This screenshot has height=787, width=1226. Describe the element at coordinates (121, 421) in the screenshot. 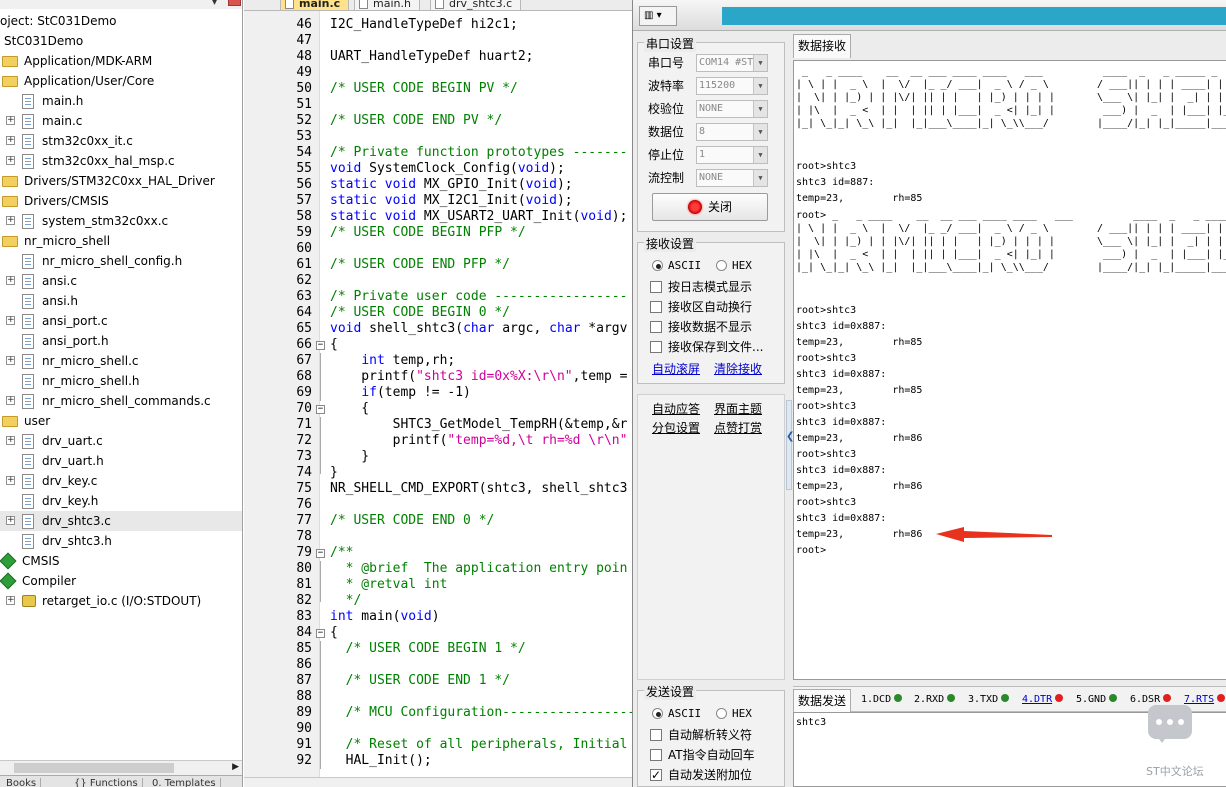

I see `tree-folder: user` at that location.